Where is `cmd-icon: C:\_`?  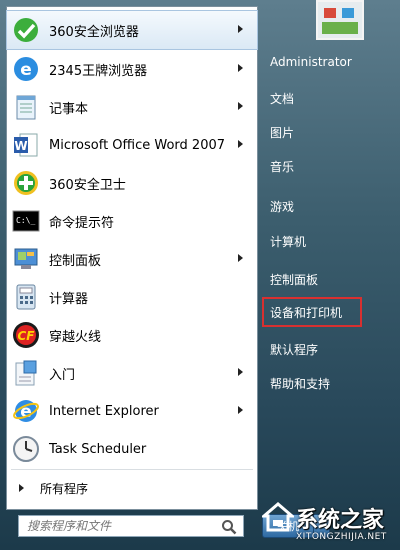
cmd-icon: C:\_ is located at coordinates (26, 221).